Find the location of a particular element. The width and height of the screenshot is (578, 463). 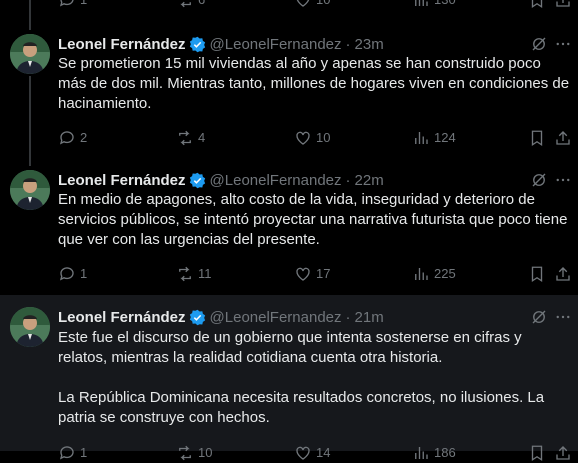

views-button: 225 is located at coordinates (434, 274).